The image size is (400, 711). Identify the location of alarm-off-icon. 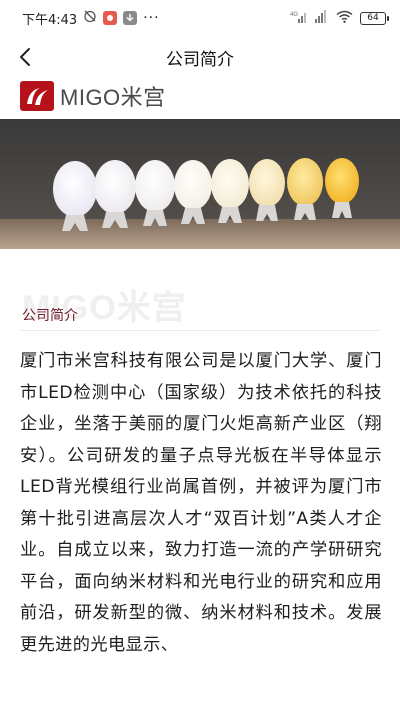
(90, 18).